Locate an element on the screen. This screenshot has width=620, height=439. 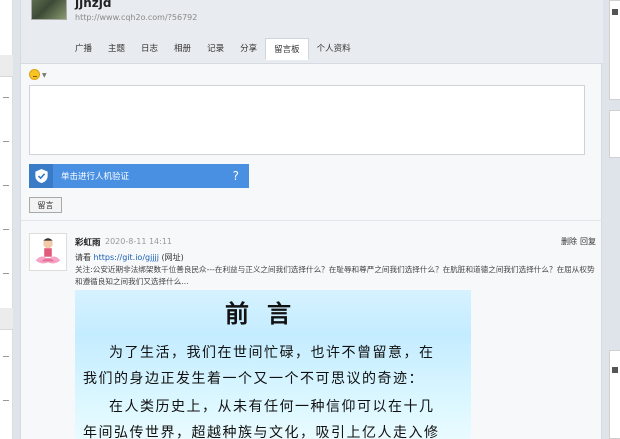
poster-line: 我们的身边正发生着一个又一个不可思议的奇迹： is located at coordinates (253, 379).